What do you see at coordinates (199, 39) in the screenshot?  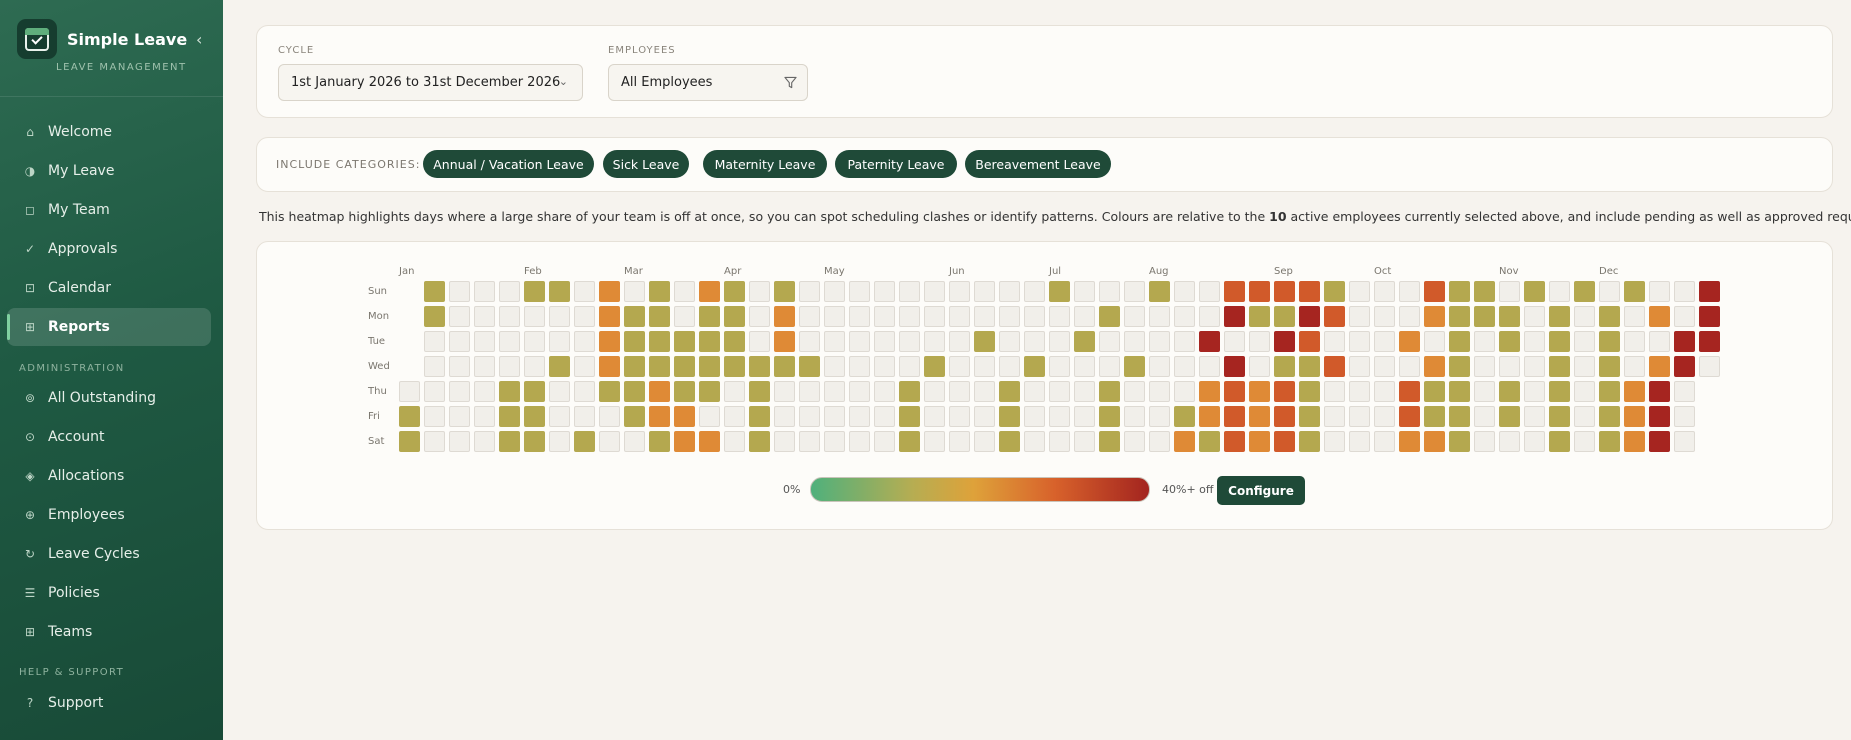 I see `chevron-left-icon: ‹` at bounding box center [199, 39].